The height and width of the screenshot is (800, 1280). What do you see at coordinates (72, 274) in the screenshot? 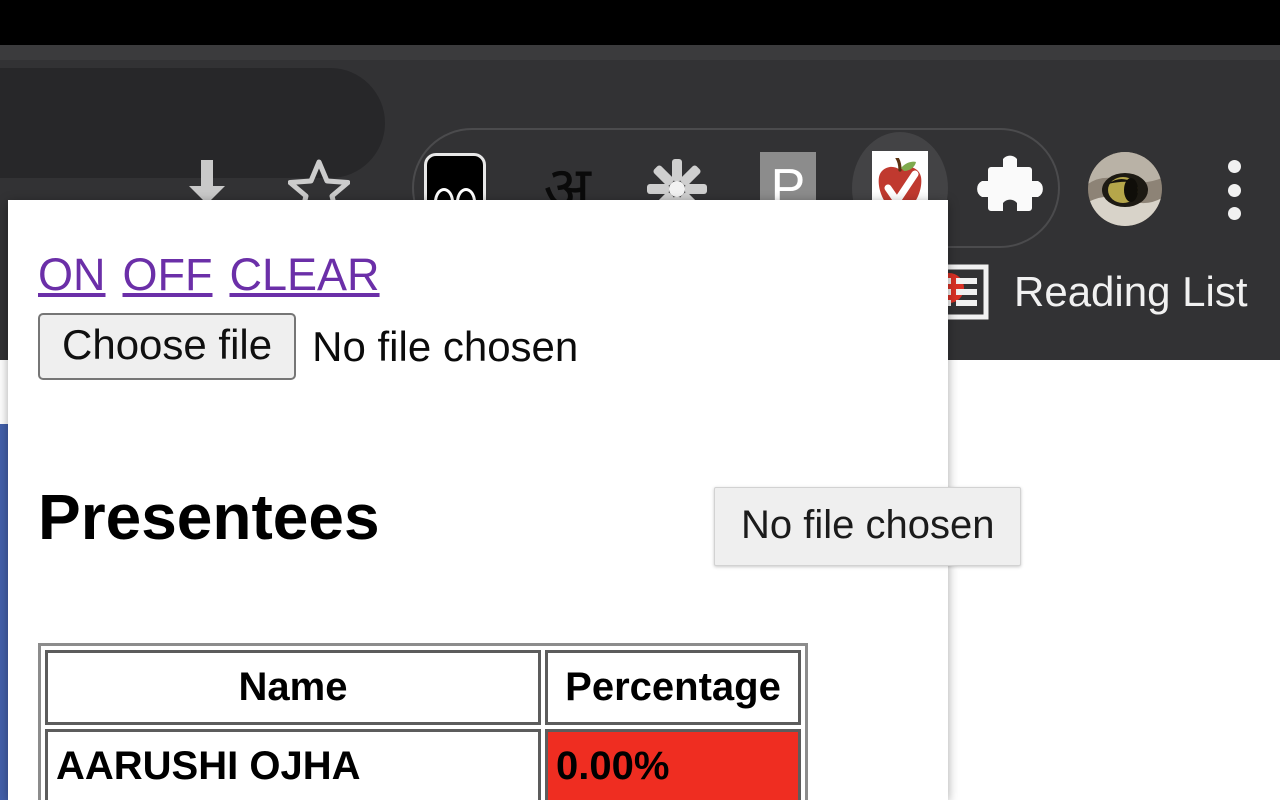
I see `link-on: ON` at bounding box center [72, 274].